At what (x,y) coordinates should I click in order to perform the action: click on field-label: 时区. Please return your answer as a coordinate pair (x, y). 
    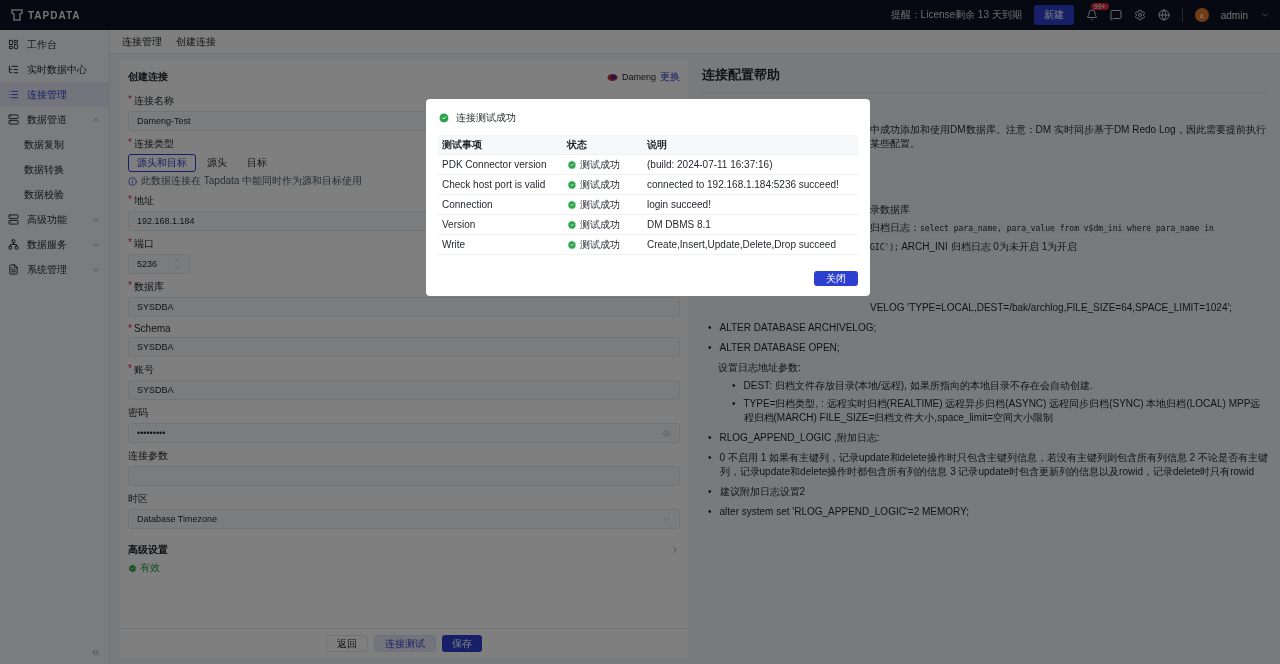
    Looking at the image, I should click on (138, 499).